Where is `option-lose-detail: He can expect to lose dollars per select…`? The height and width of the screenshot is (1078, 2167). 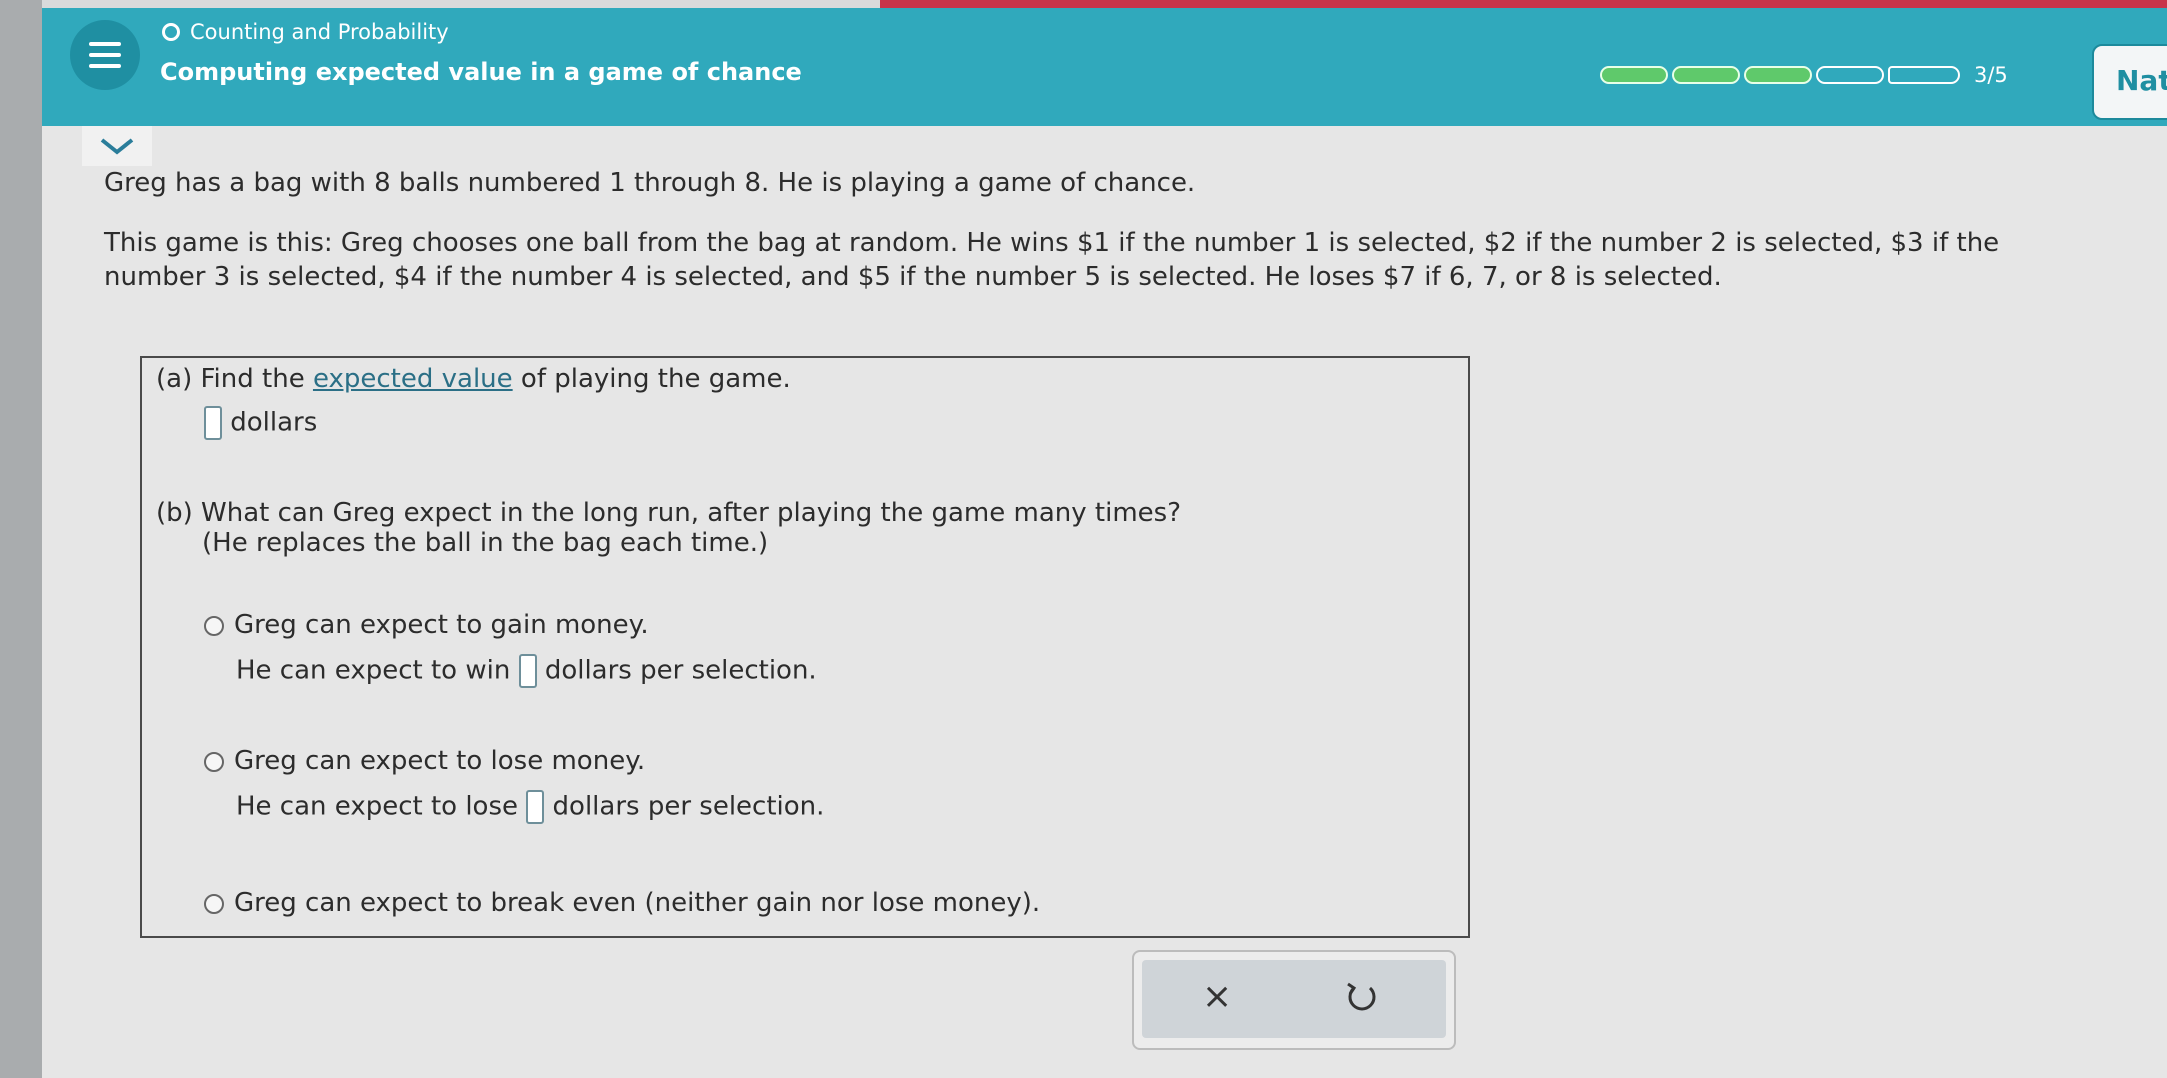
option-lose-detail: He can expect to lose dollars per select… is located at coordinates (530, 807).